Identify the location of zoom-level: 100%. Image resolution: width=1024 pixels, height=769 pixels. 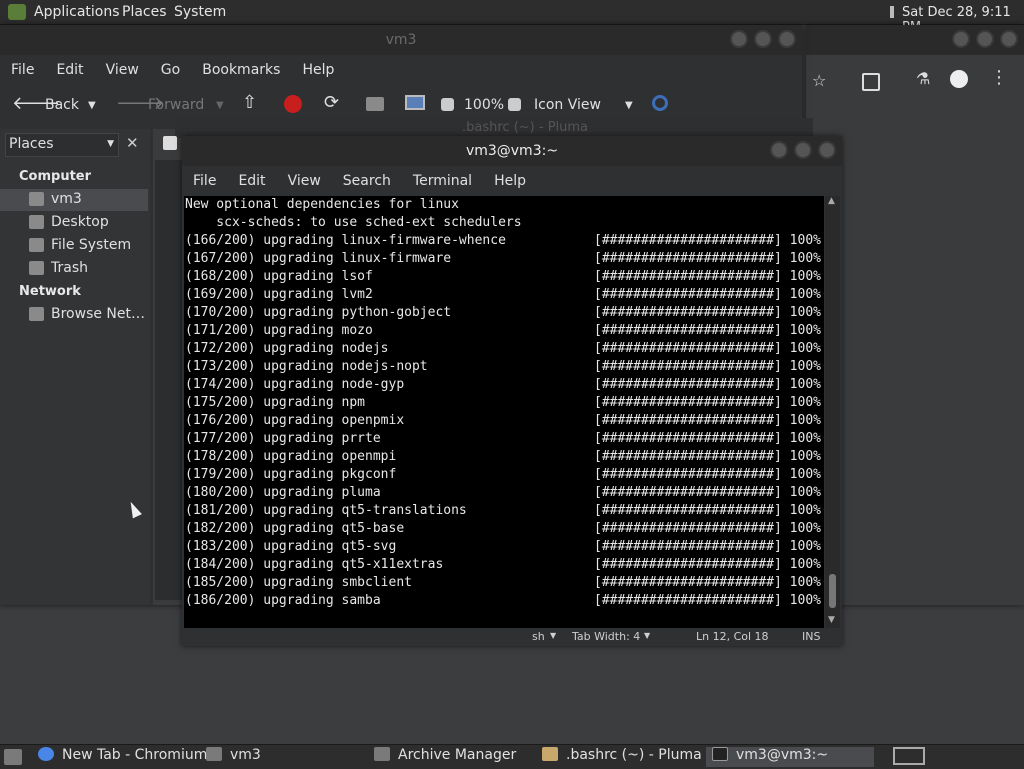
(484, 105).